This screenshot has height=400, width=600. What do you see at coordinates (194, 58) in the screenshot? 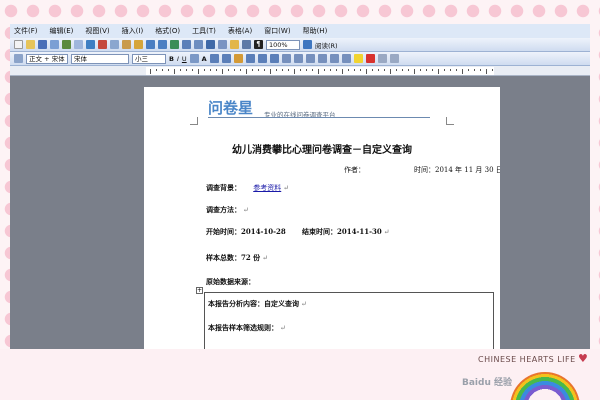
I see `char-border-icon` at bounding box center [194, 58].